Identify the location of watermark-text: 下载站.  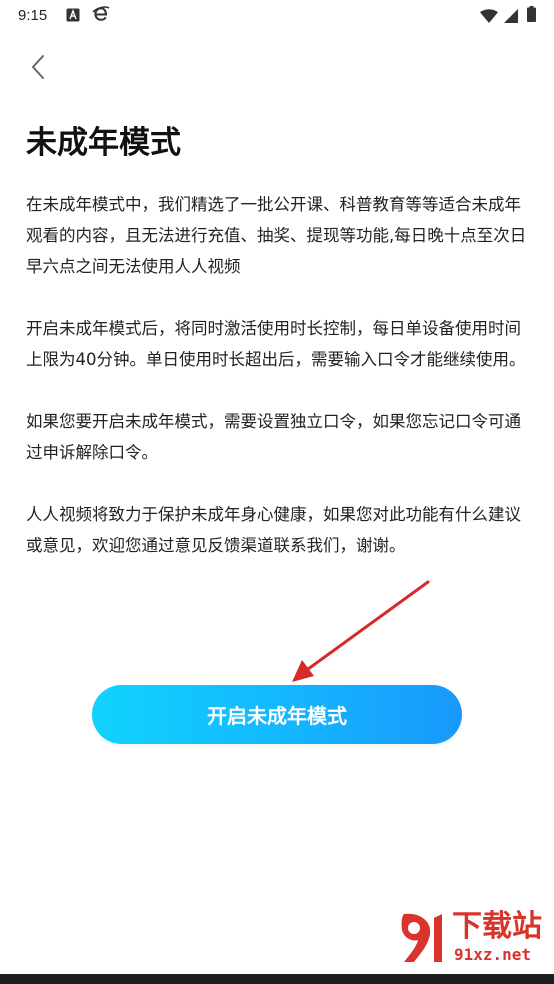
(497, 926).